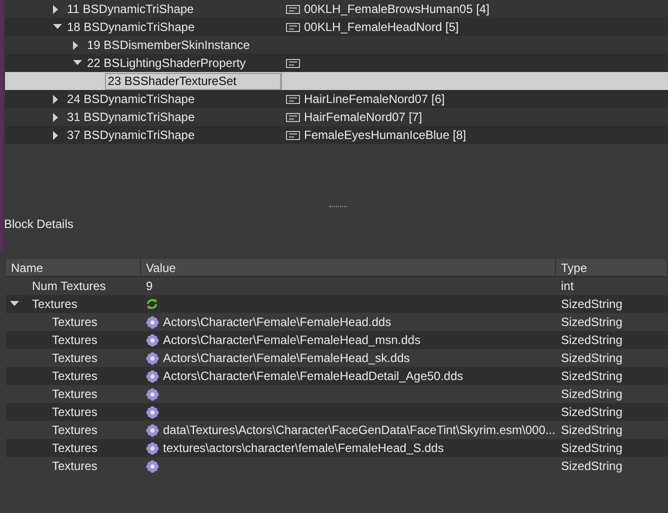  Describe the element at coordinates (397, 9) in the screenshot. I see `block-string: 00KLH_FemaleBrowsHuman05 [4]` at that location.